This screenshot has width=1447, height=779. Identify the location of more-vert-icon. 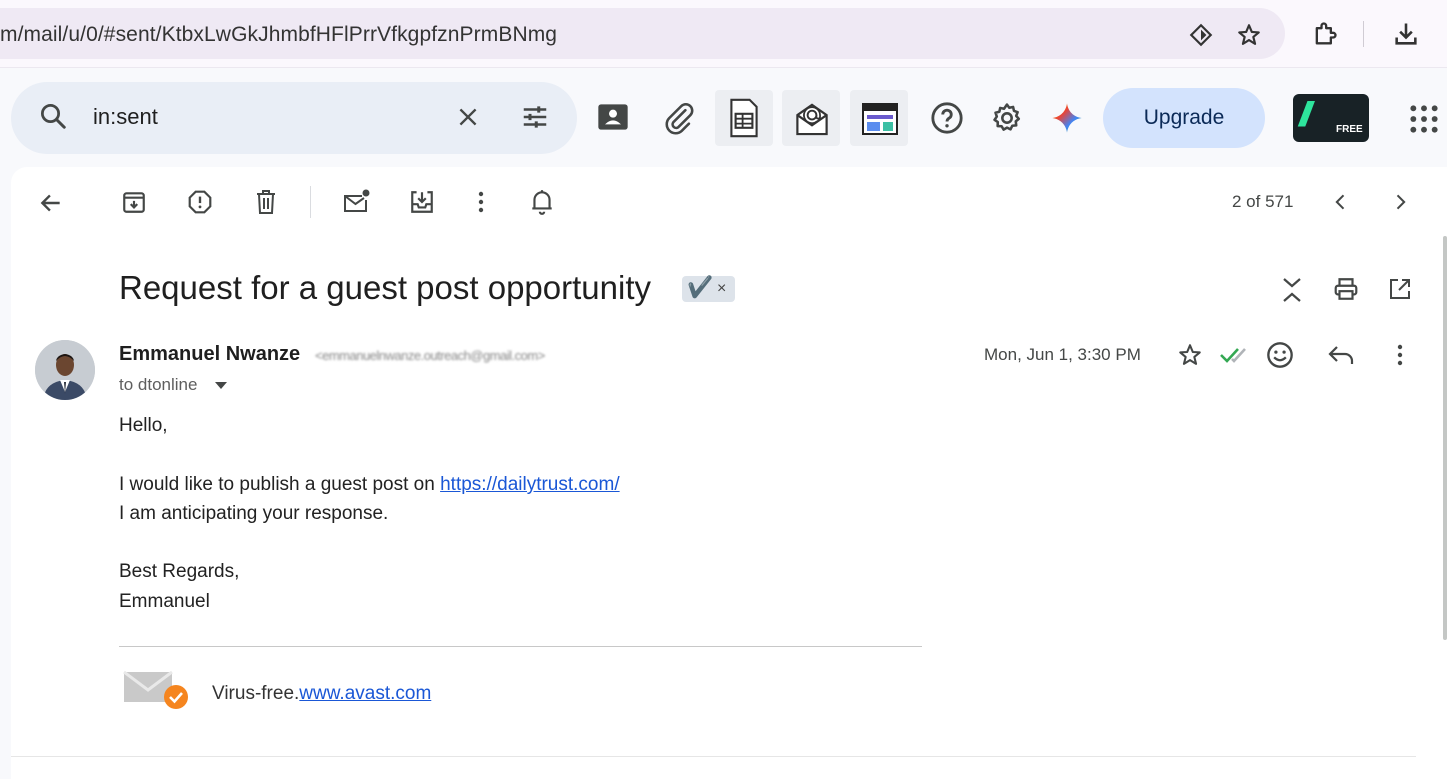
(481, 202).